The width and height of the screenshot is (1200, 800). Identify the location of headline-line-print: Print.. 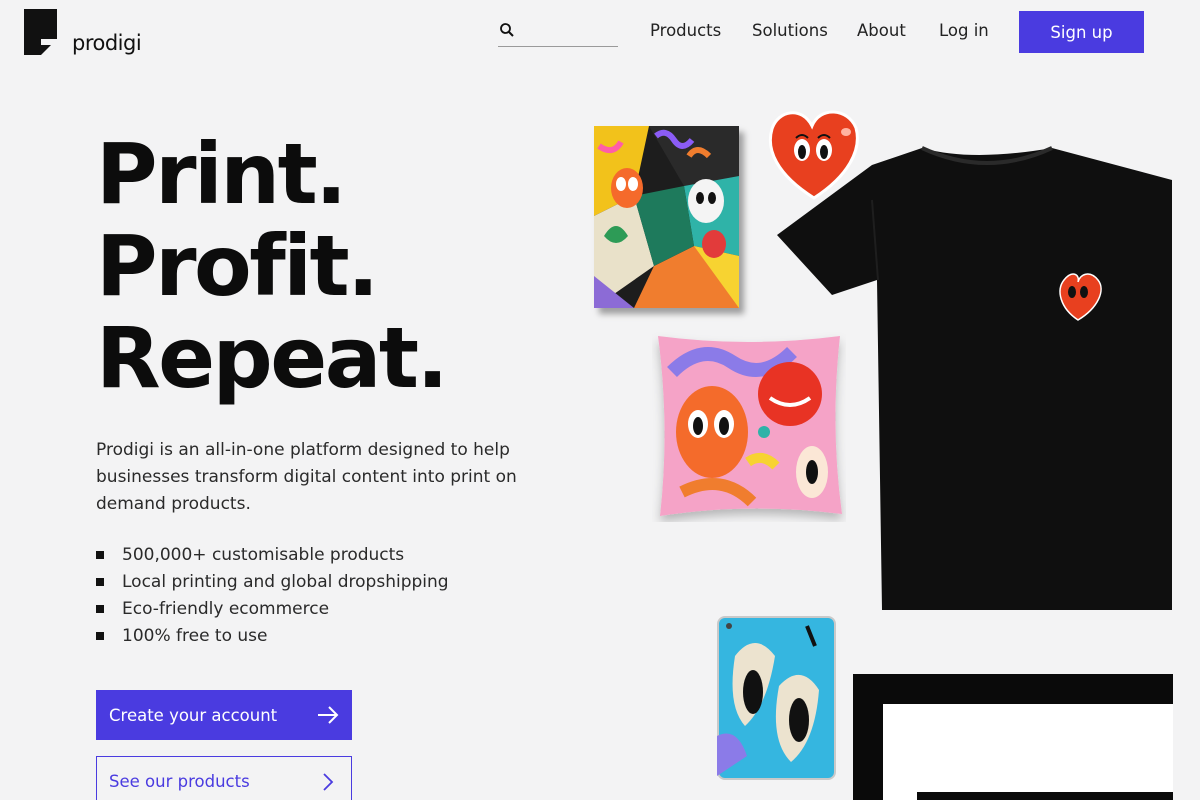
(221, 174).